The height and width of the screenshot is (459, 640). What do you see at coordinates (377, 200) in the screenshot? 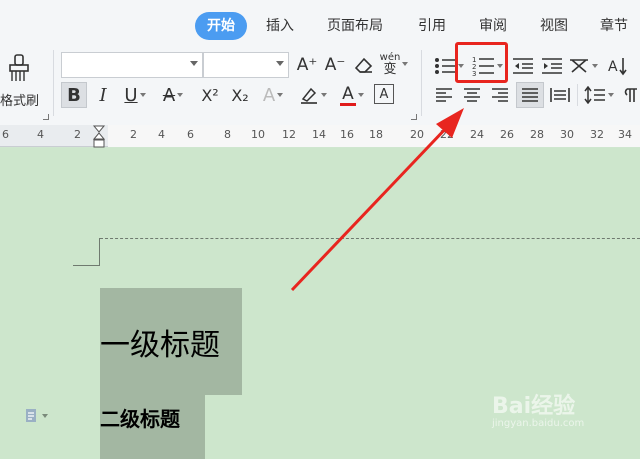
I see `annotation-arrow` at bounding box center [377, 200].